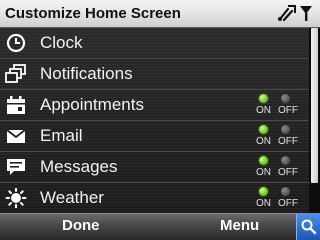 The width and height of the screenshot is (320, 240). What do you see at coordinates (154, 167) in the screenshot?
I see `list-item-messages: Messages ON OFF` at bounding box center [154, 167].